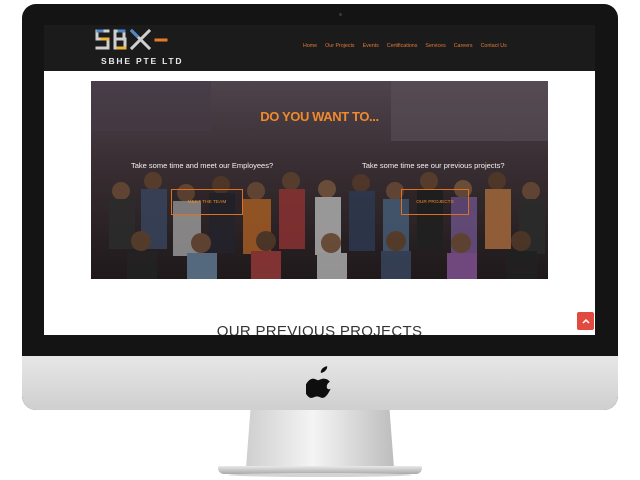 This screenshot has height=480, width=640. What do you see at coordinates (494, 46) in the screenshot?
I see `nav-contact-us: Contact Us` at bounding box center [494, 46].